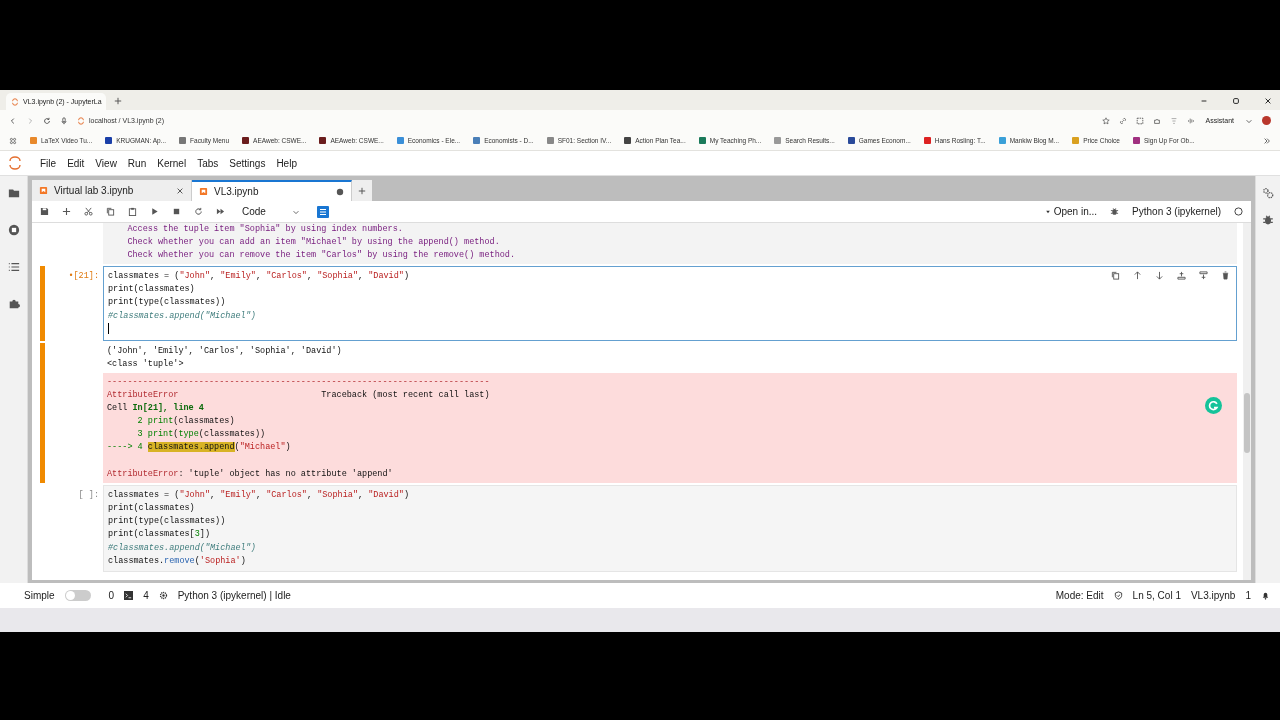  I want to click on scrollbar, so click(1247, 401).